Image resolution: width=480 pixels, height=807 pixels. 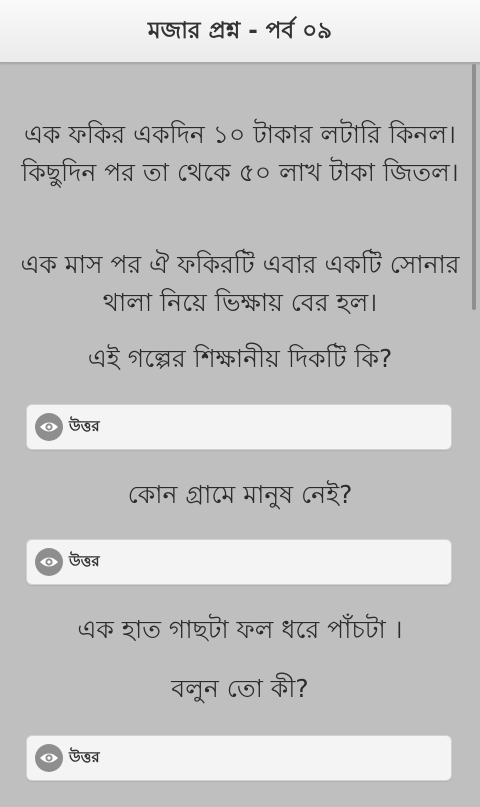 I want to click on answer-button-1: উত্তর, so click(x=239, y=427).